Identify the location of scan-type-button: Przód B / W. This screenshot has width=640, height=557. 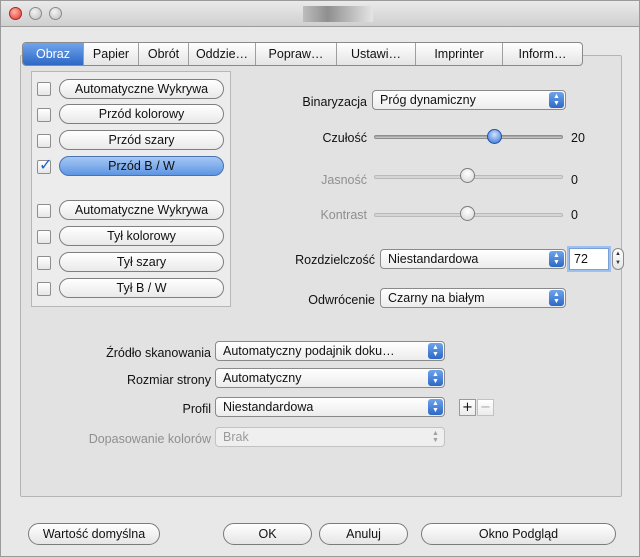
(141, 166).